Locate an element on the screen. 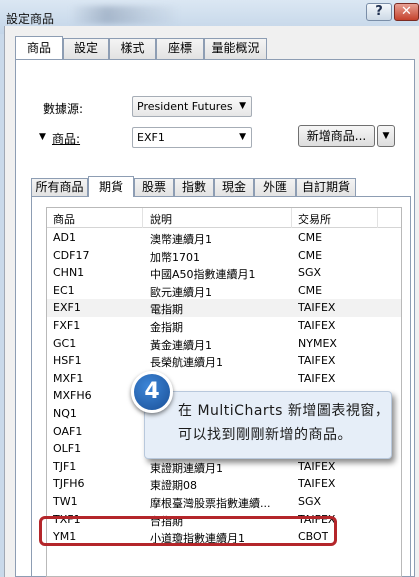 The image size is (419, 577). callout-box: 在 MultiCharts 新增圖表視窗，可以找到剛剛新增的商品。 is located at coordinates (268, 425).